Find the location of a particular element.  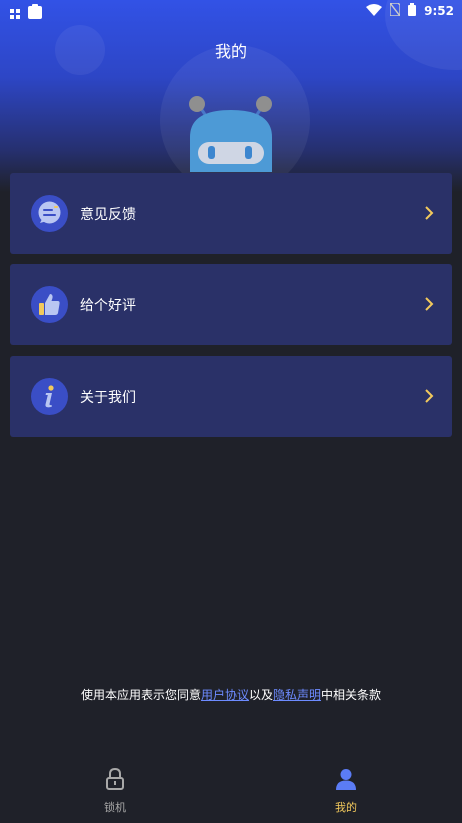

privacy-statement-link: 隐私声明 is located at coordinates (297, 695).